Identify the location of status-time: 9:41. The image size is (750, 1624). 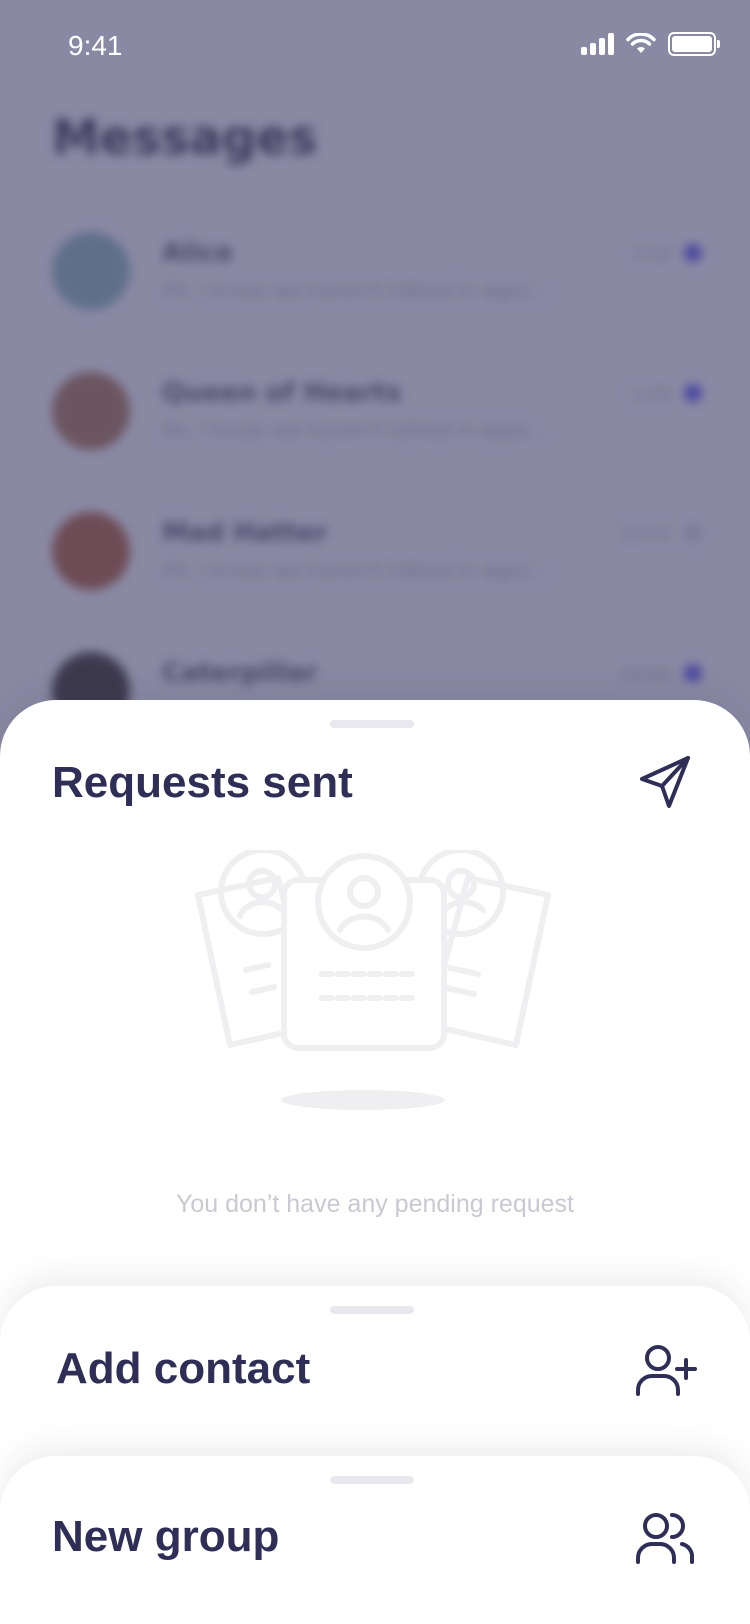
(95, 45).